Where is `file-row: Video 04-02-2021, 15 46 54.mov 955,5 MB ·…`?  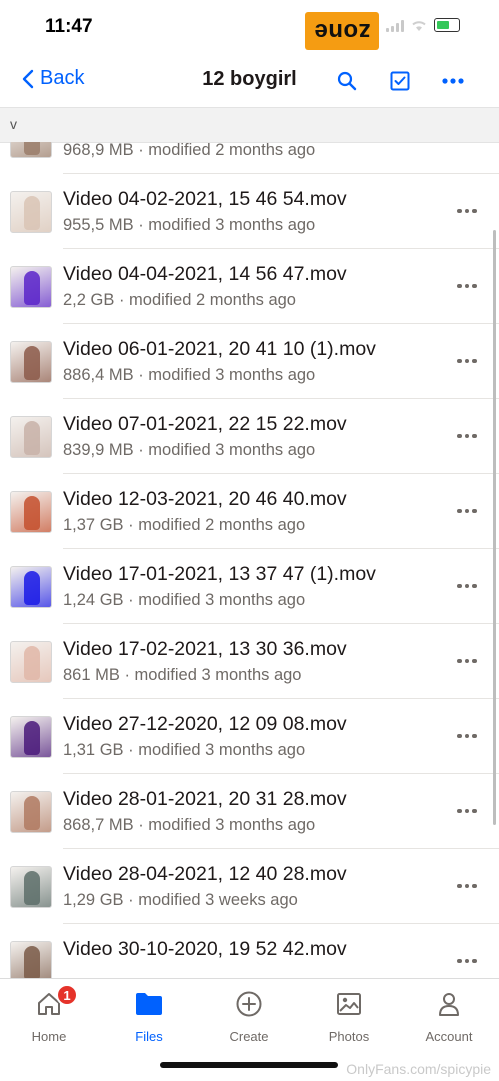
file-row: Video 04-02-2021, 15 46 54.mov 955,5 MB ·… is located at coordinates (249, 211).